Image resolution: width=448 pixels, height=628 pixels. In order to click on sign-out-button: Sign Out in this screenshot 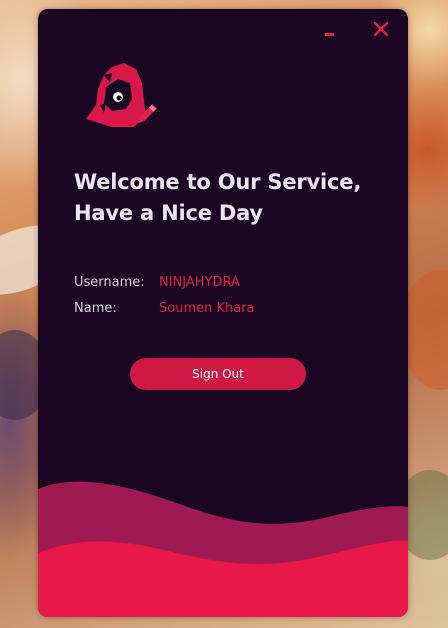, I will do `click(218, 374)`.